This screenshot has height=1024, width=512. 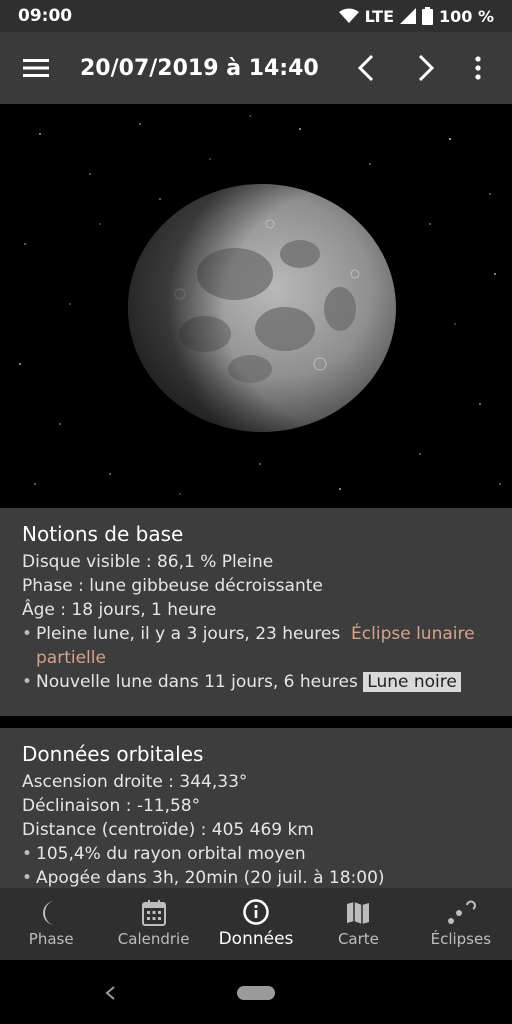 I want to click on signal-icon, so click(x=408, y=16).